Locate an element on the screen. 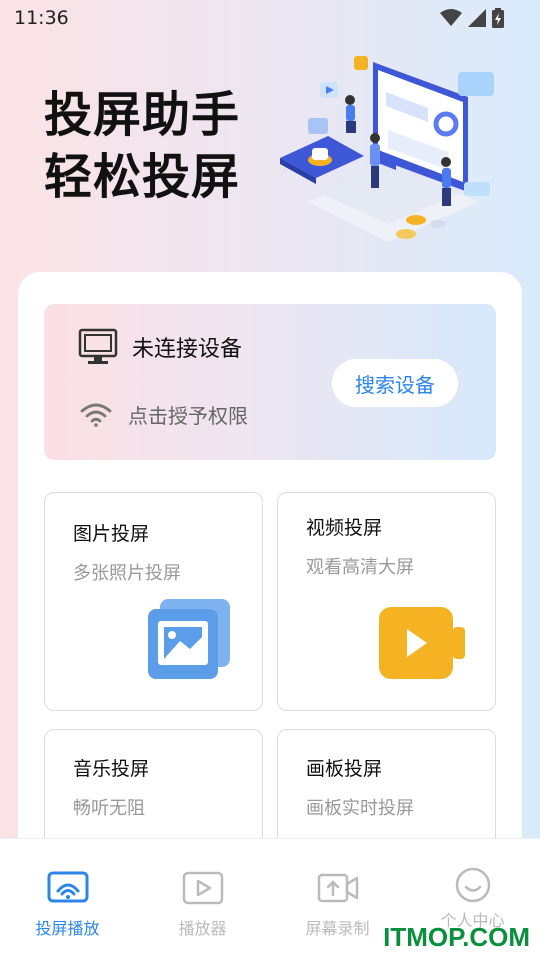  device-status-text: 未连接设备 is located at coordinates (187, 349).